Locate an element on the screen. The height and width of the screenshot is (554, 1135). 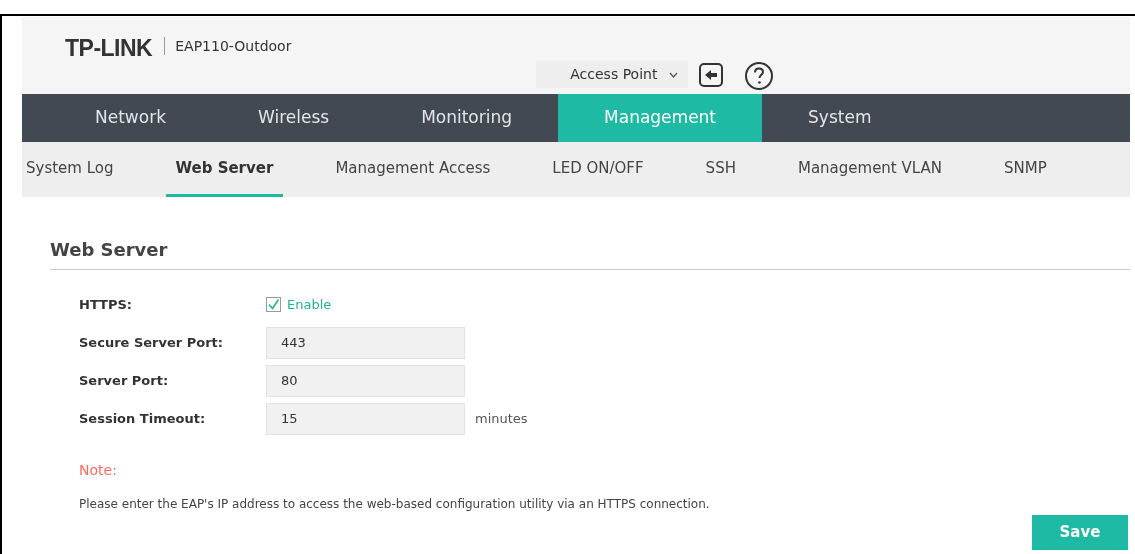
brand-logo: TP-LINK is located at coordinates (109, 48).